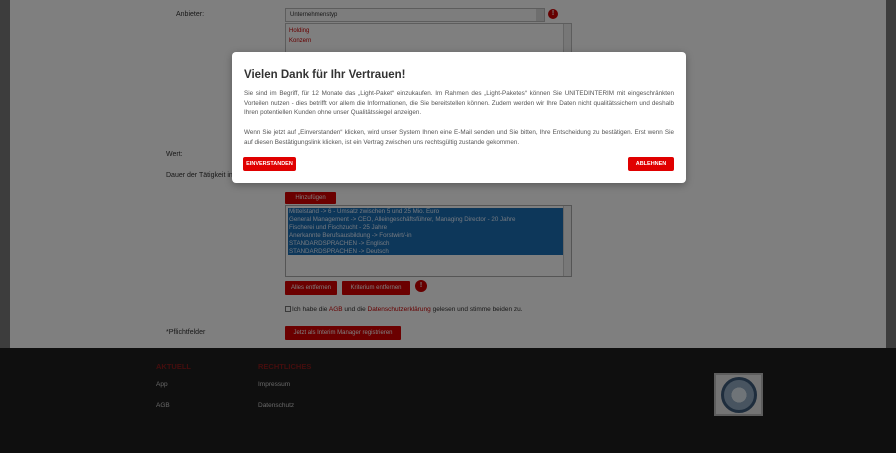  Describe the element at coordinates (651, 164) in the screenshot. I see `decline-button: ABLEHNEN` at that location.